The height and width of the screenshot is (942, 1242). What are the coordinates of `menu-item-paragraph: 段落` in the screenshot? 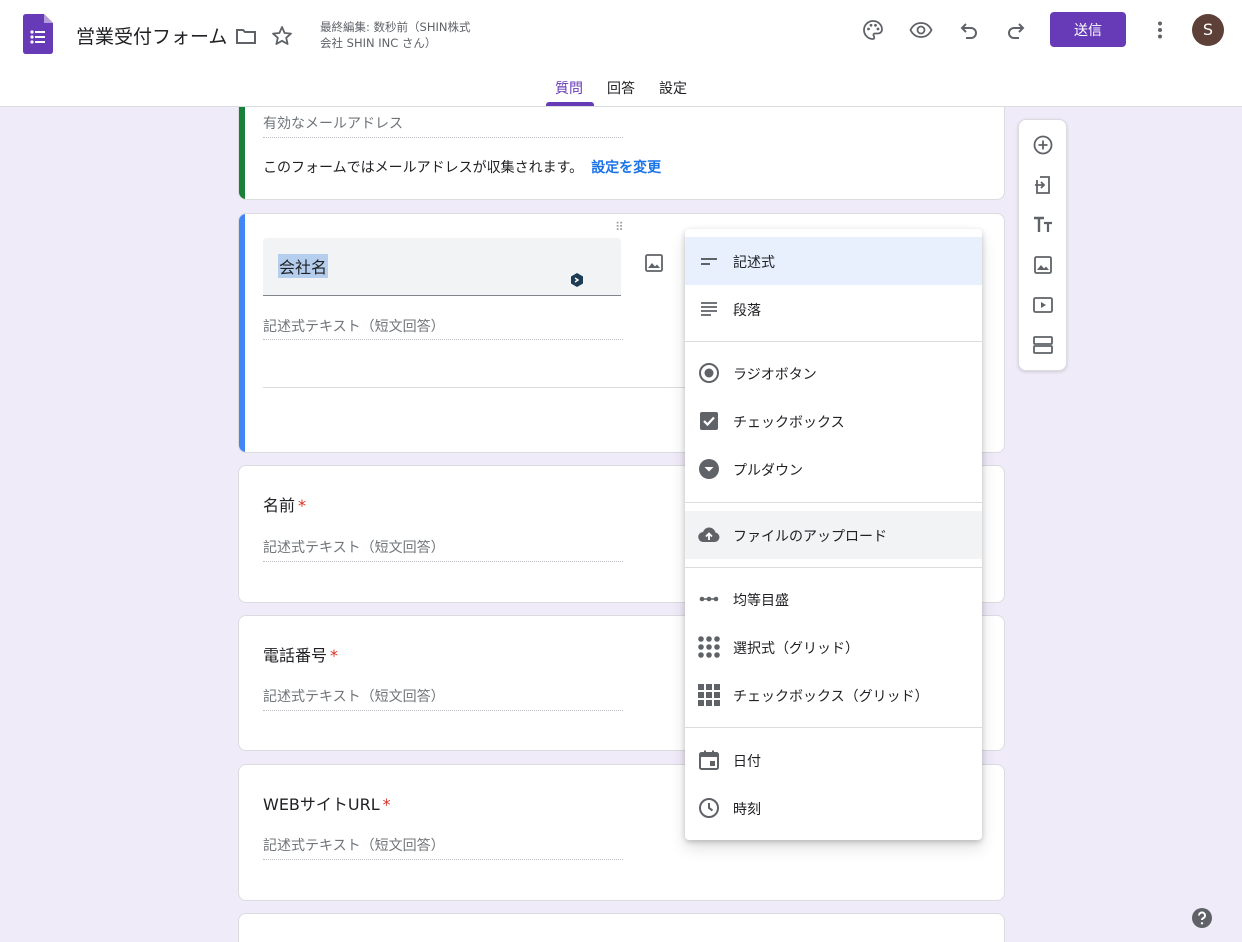 It's located at (833, 309).